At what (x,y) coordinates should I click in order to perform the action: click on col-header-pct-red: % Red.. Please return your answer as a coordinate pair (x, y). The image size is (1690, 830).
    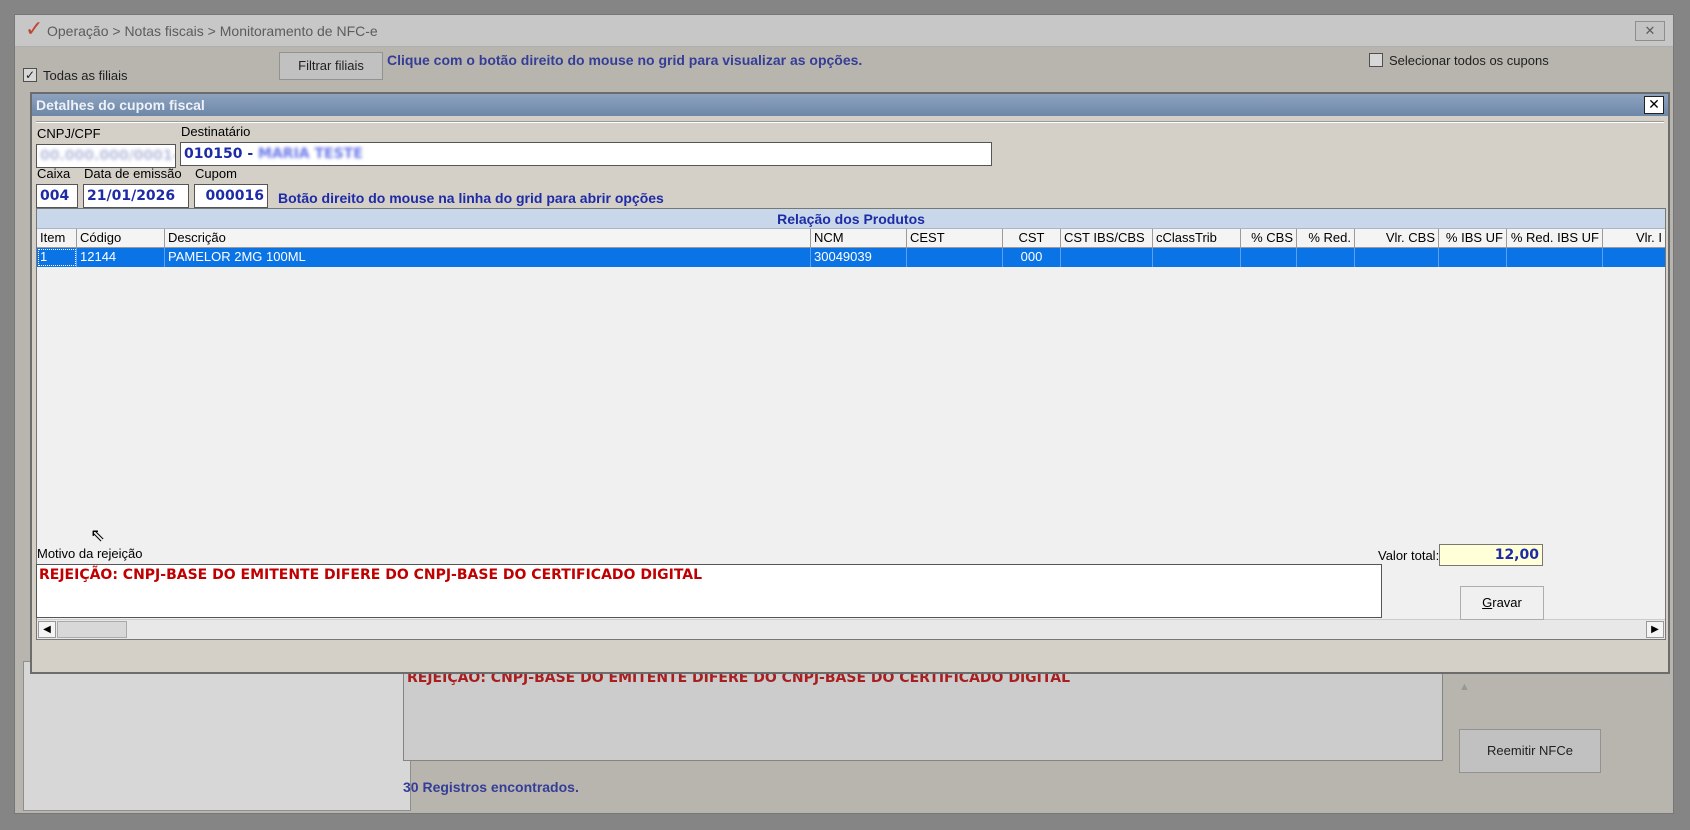
    Looking at the image, I should click on (1326, 238).